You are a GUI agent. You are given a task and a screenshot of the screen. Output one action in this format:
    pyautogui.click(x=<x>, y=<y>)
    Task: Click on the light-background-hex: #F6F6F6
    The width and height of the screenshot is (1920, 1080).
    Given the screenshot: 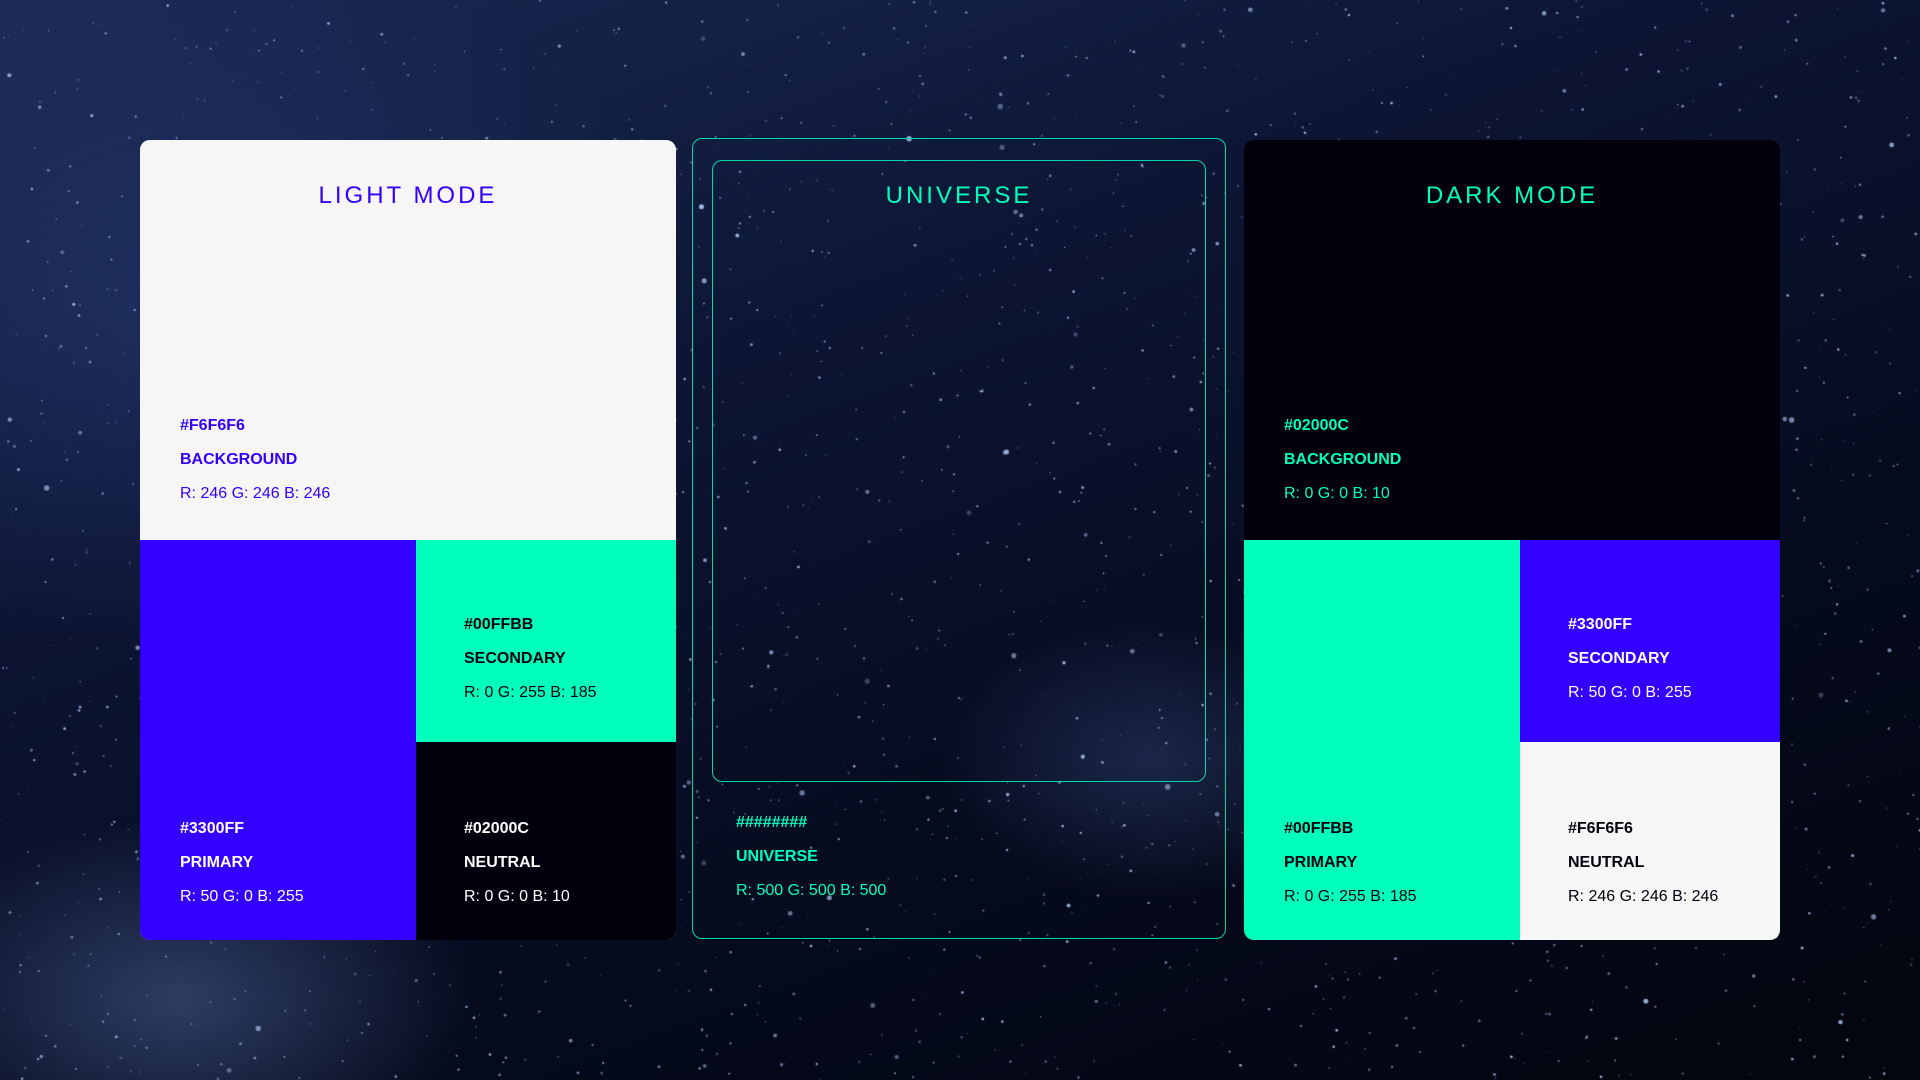 What is the action you would take?
    pyautogui.click(x=212, y=425)
    